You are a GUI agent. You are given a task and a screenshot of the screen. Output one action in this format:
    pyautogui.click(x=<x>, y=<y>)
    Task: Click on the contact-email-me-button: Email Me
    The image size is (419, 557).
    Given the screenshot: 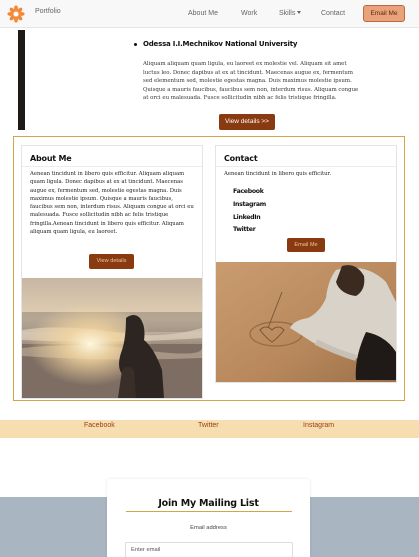 What is the action you would take?
    pyautogui.click(x=306, y=245)
    